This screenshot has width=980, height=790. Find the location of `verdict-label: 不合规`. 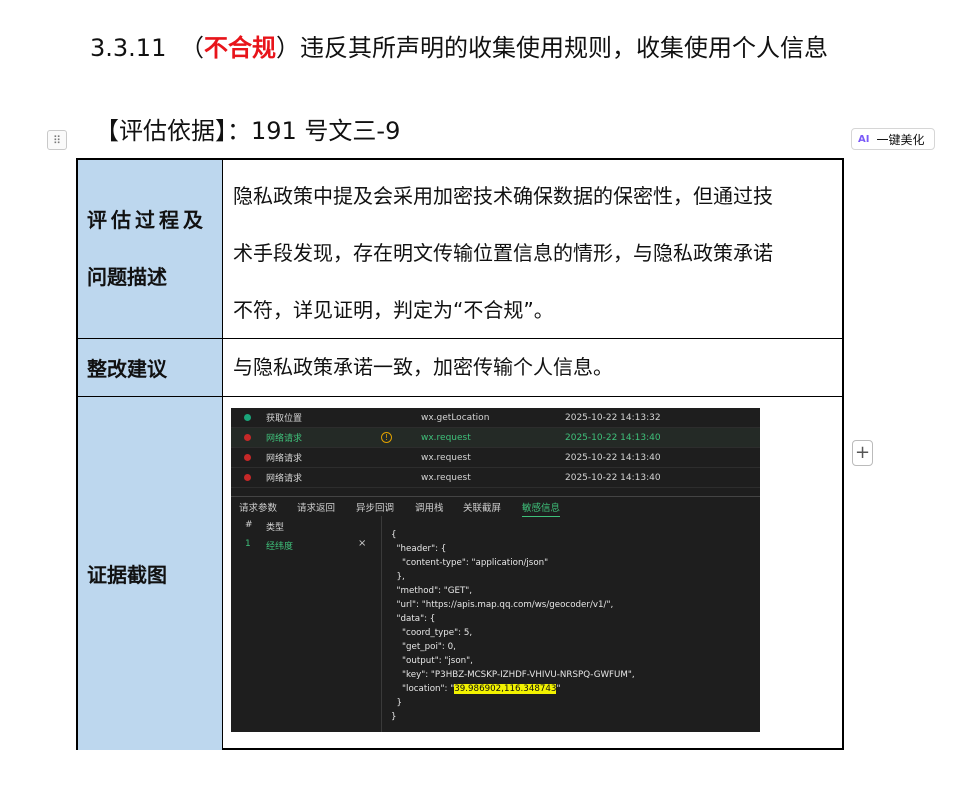

verdict-label: 不合规 is located at coordinates (239, 48).